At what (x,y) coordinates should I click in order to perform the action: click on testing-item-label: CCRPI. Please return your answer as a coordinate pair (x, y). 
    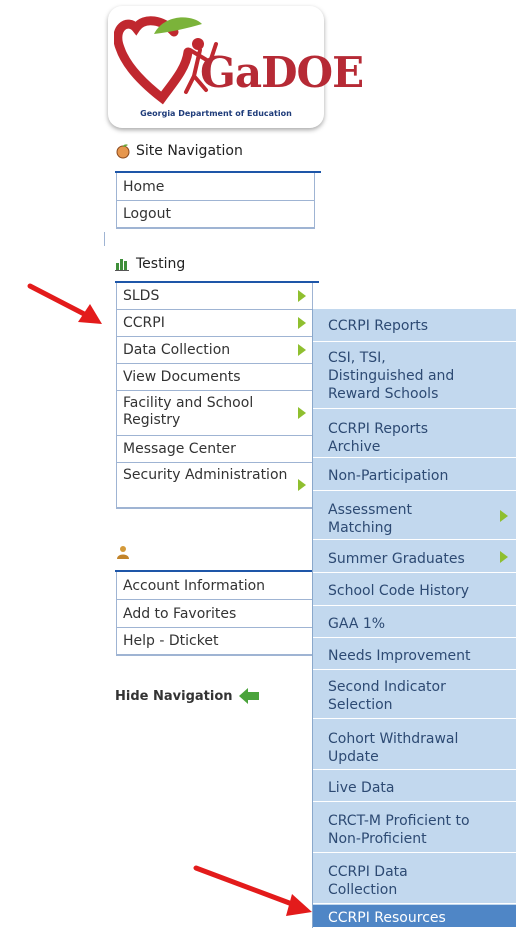
    Looking at the image, I should click on (144, 323).